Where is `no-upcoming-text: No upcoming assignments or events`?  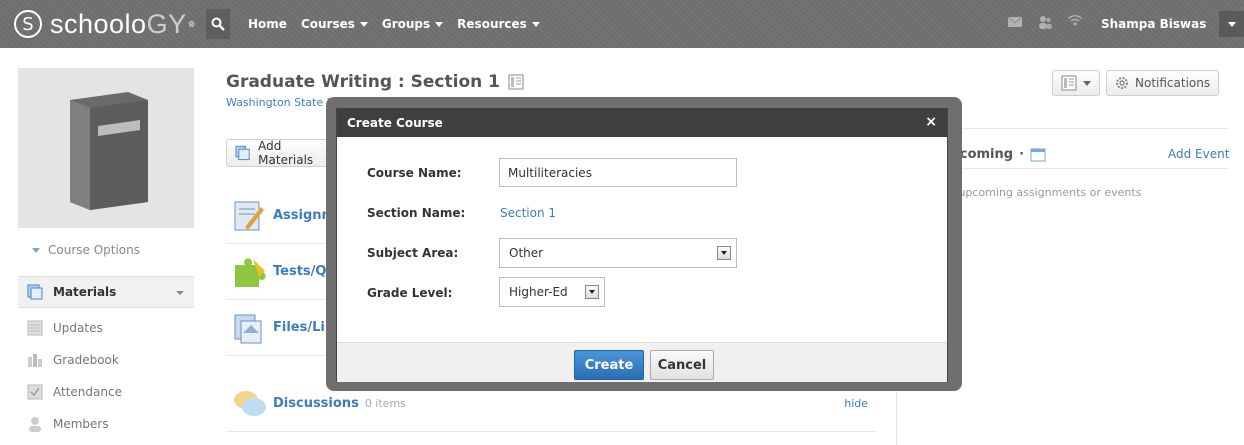 no-upcoming-text: No upcoming assignments or events is located at coordinates (1041, 192).